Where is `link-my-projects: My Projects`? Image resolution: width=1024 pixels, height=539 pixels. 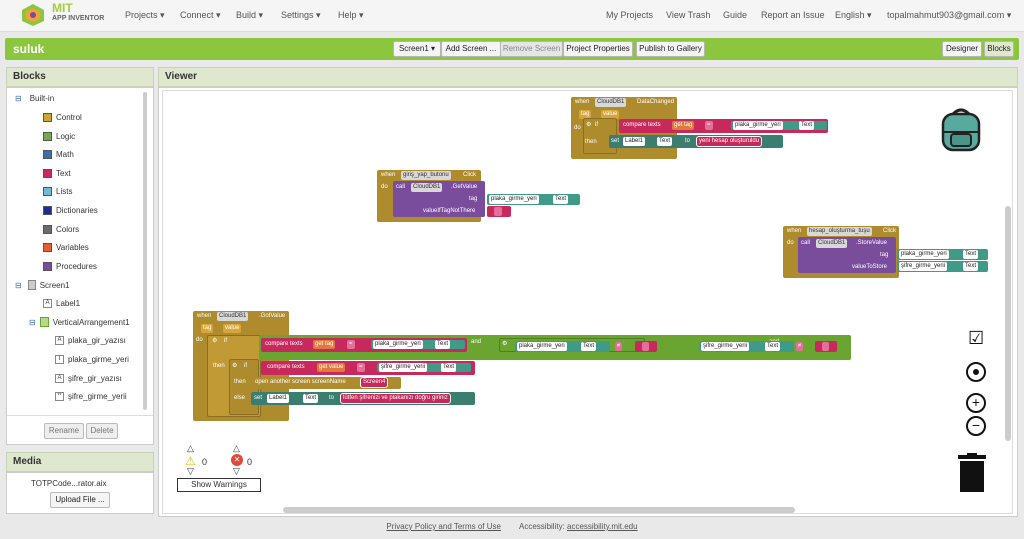
link-my-projects: My Projects is located at coordinates (629, 15).